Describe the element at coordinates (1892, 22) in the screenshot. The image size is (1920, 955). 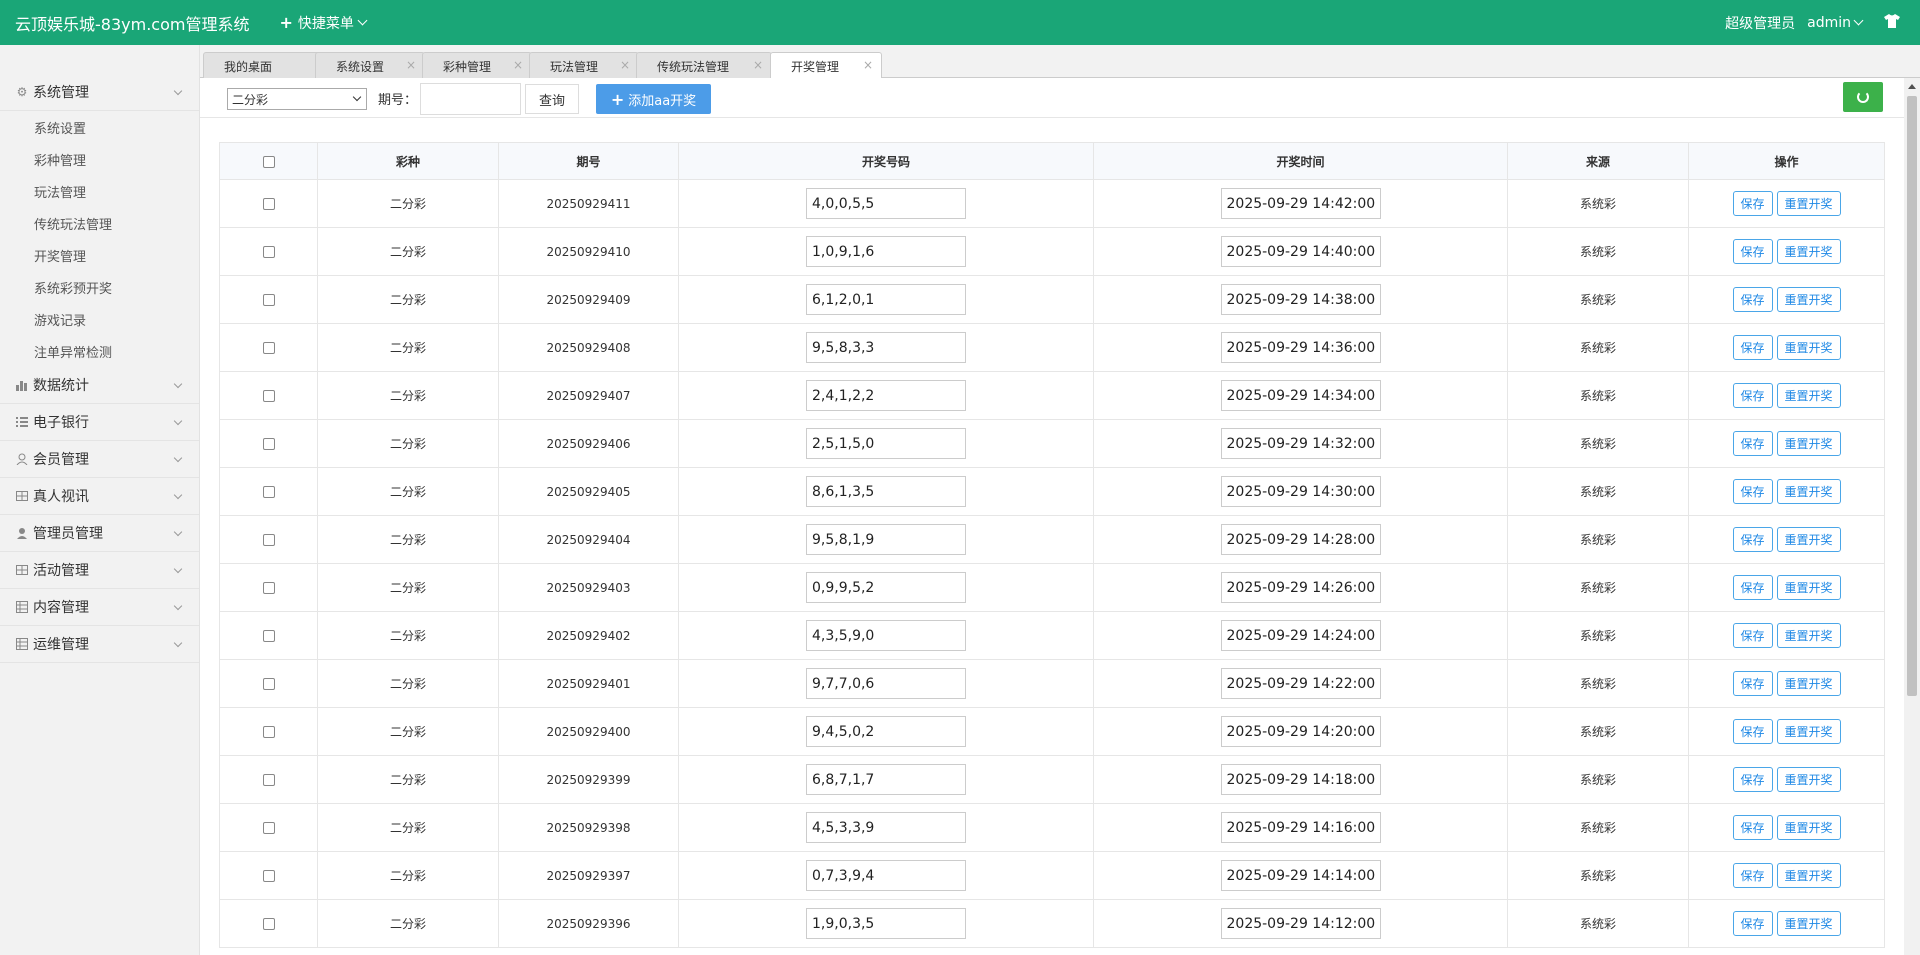
I see `theme-shirt-icon` at that location.